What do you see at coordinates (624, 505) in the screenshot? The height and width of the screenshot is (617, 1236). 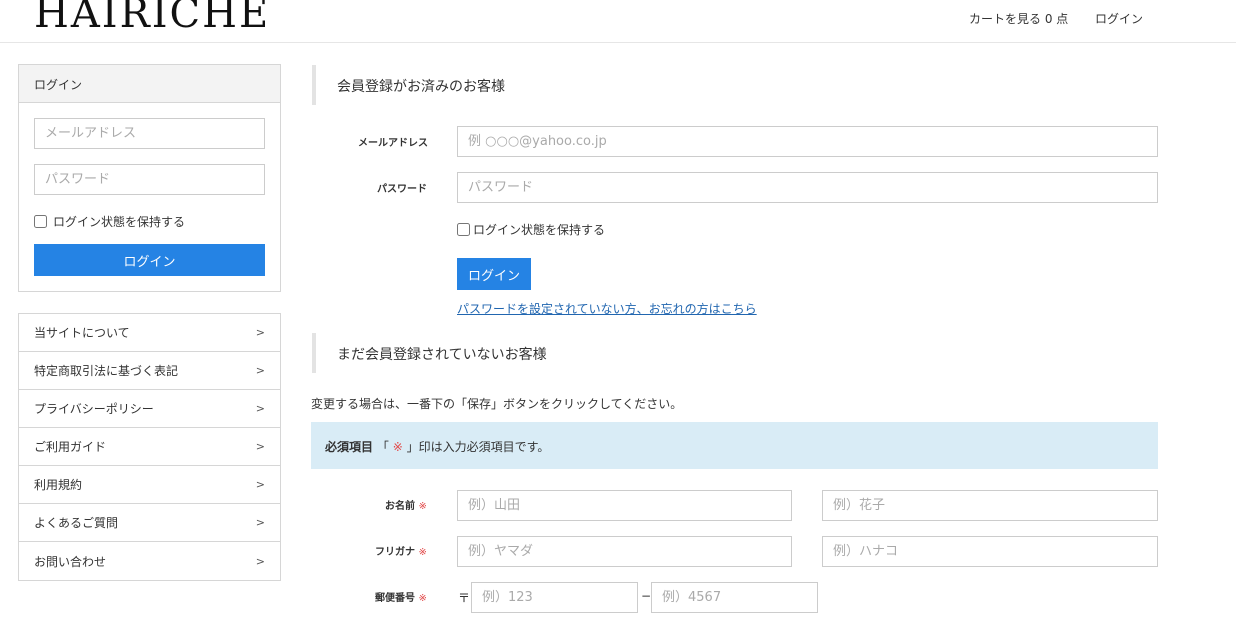 I see `last-name-field` at bounding box center [624, 505].